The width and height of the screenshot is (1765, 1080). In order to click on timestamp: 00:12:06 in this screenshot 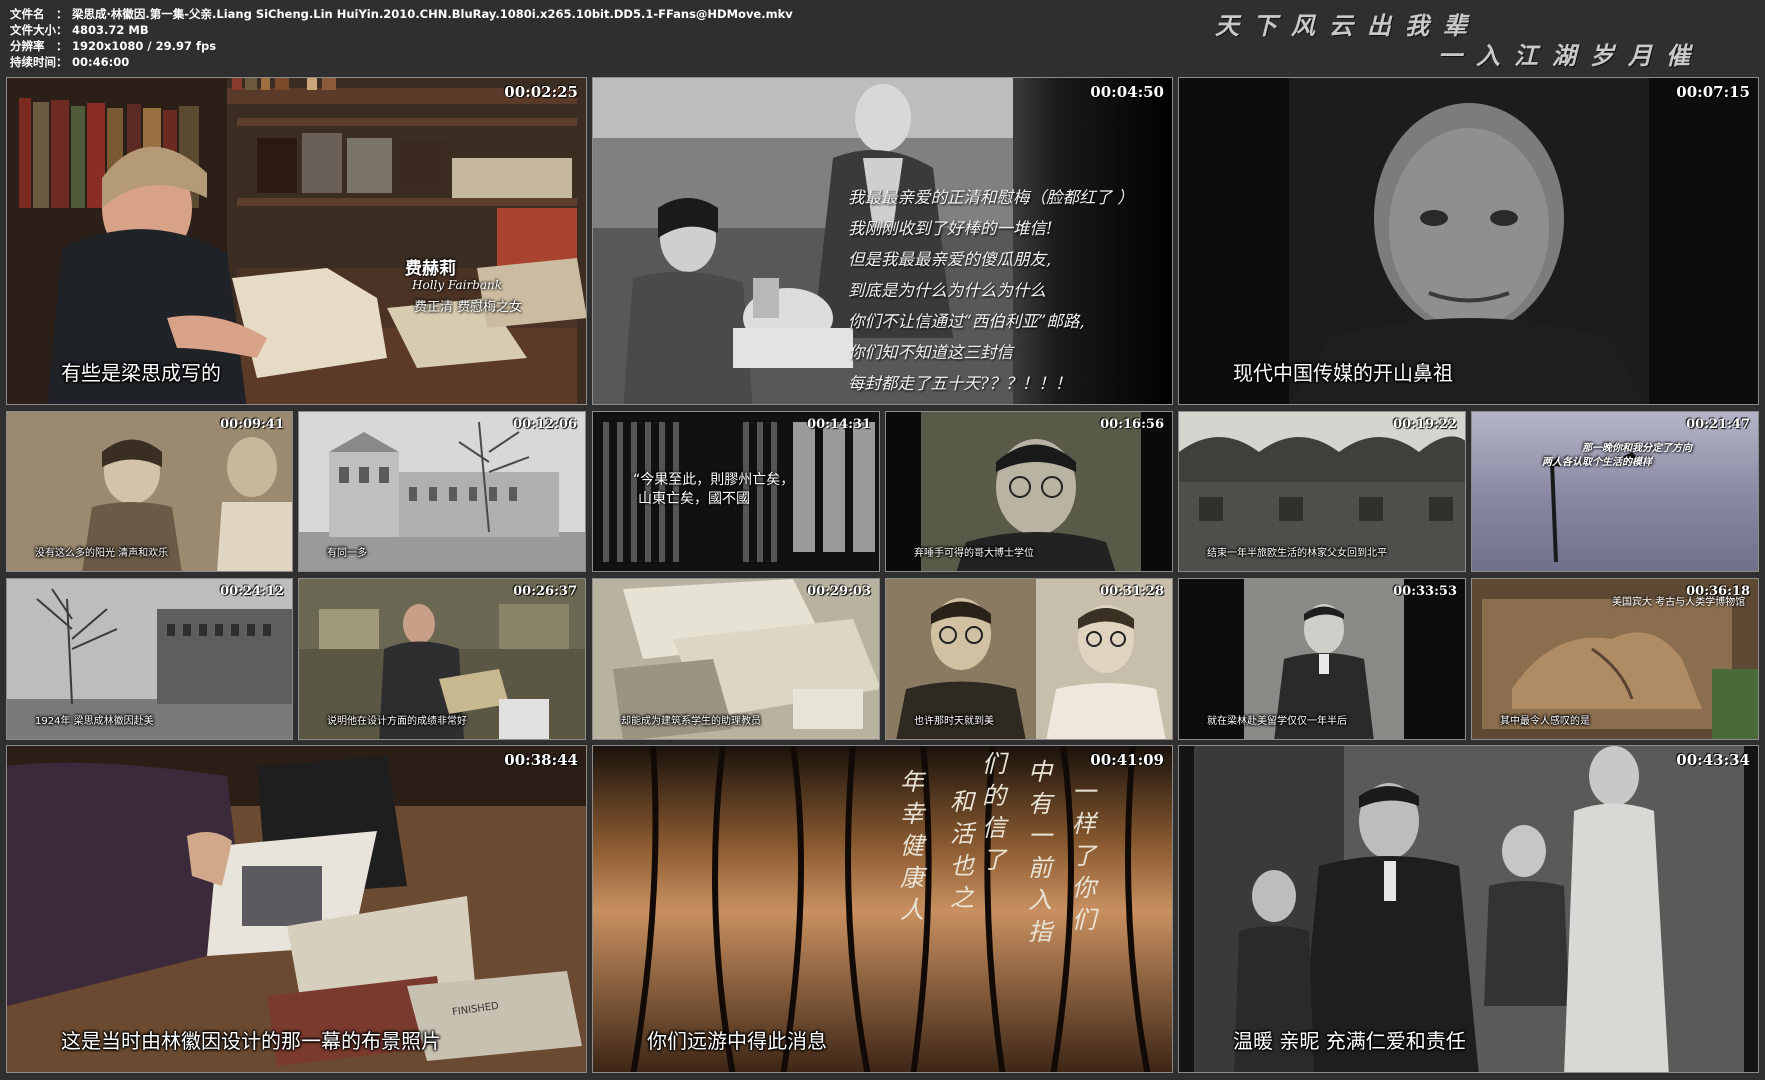, I will do `click(545, 424)`.